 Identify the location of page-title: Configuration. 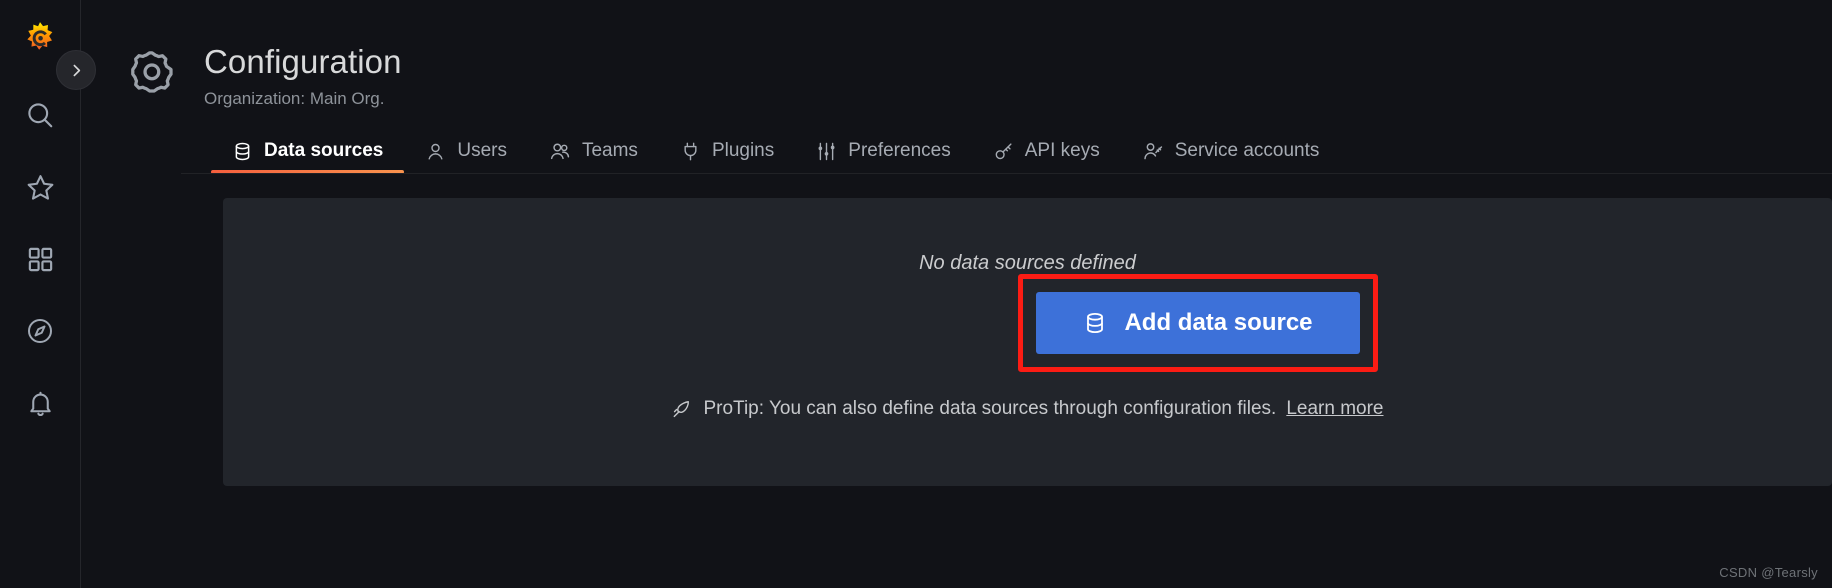
(303, 61).